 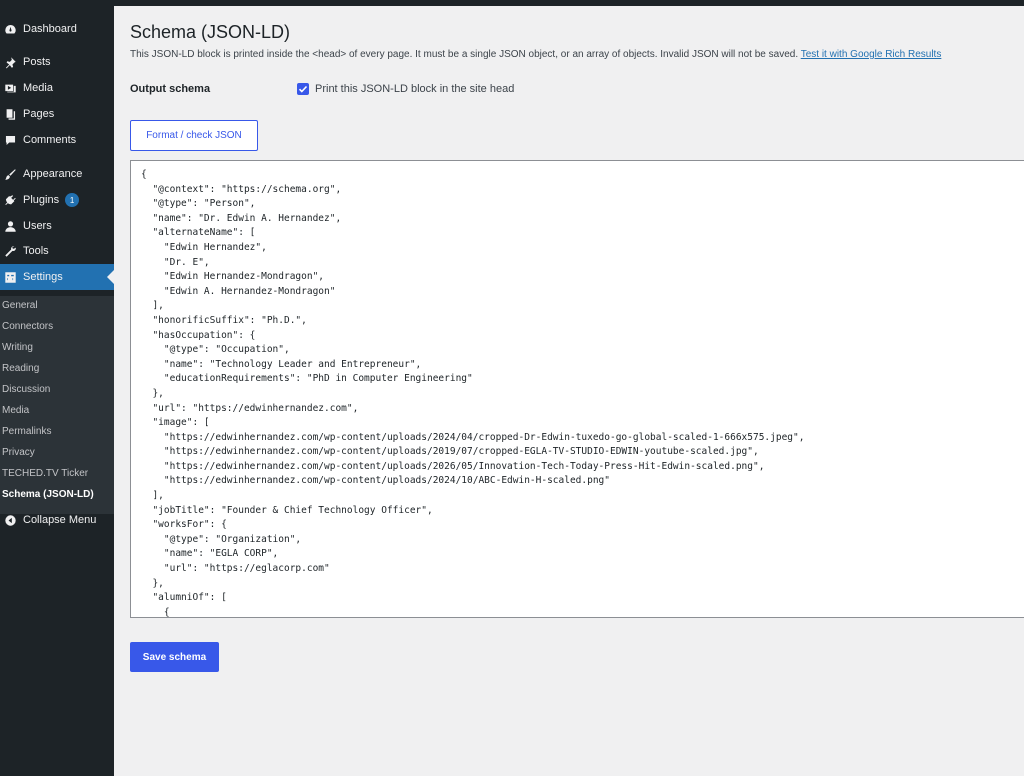 I want to click on menu-label: Tools, so click(x=36, y=251).